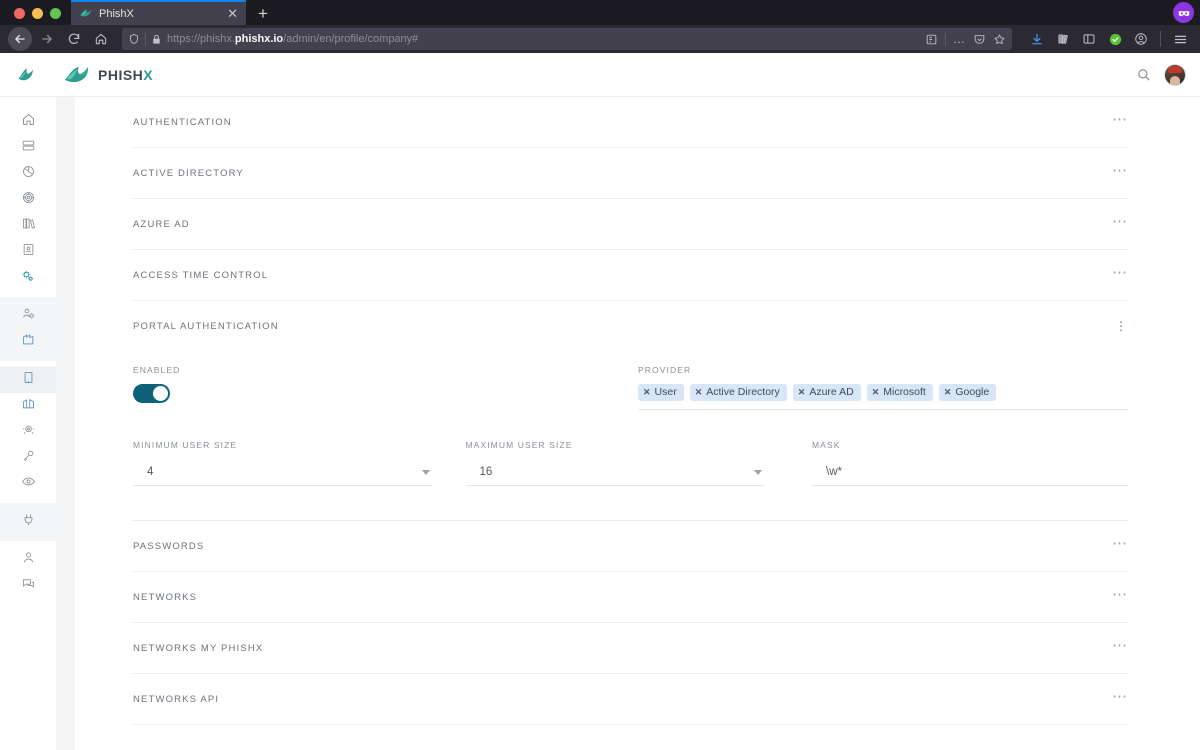 The height and width of the screenshot is (750, 1200). What do you see at coordinates (1037, 39) in the screenshot?
I see `download-arrow-icon` at bounding box center [1037, 39].